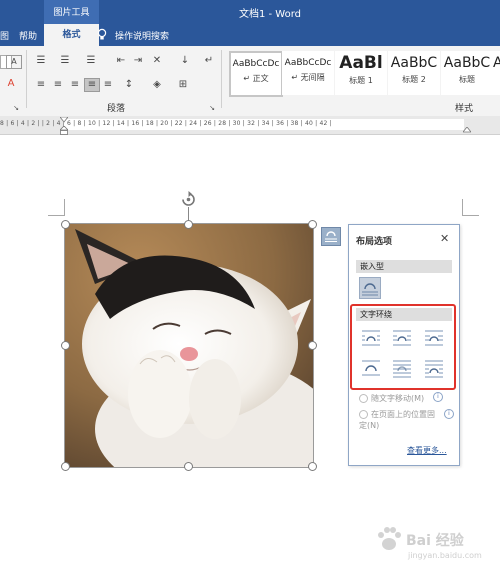 The image size is (500, 574). I want to click on contextual-group-label: 图片工具, so click(71, 13).